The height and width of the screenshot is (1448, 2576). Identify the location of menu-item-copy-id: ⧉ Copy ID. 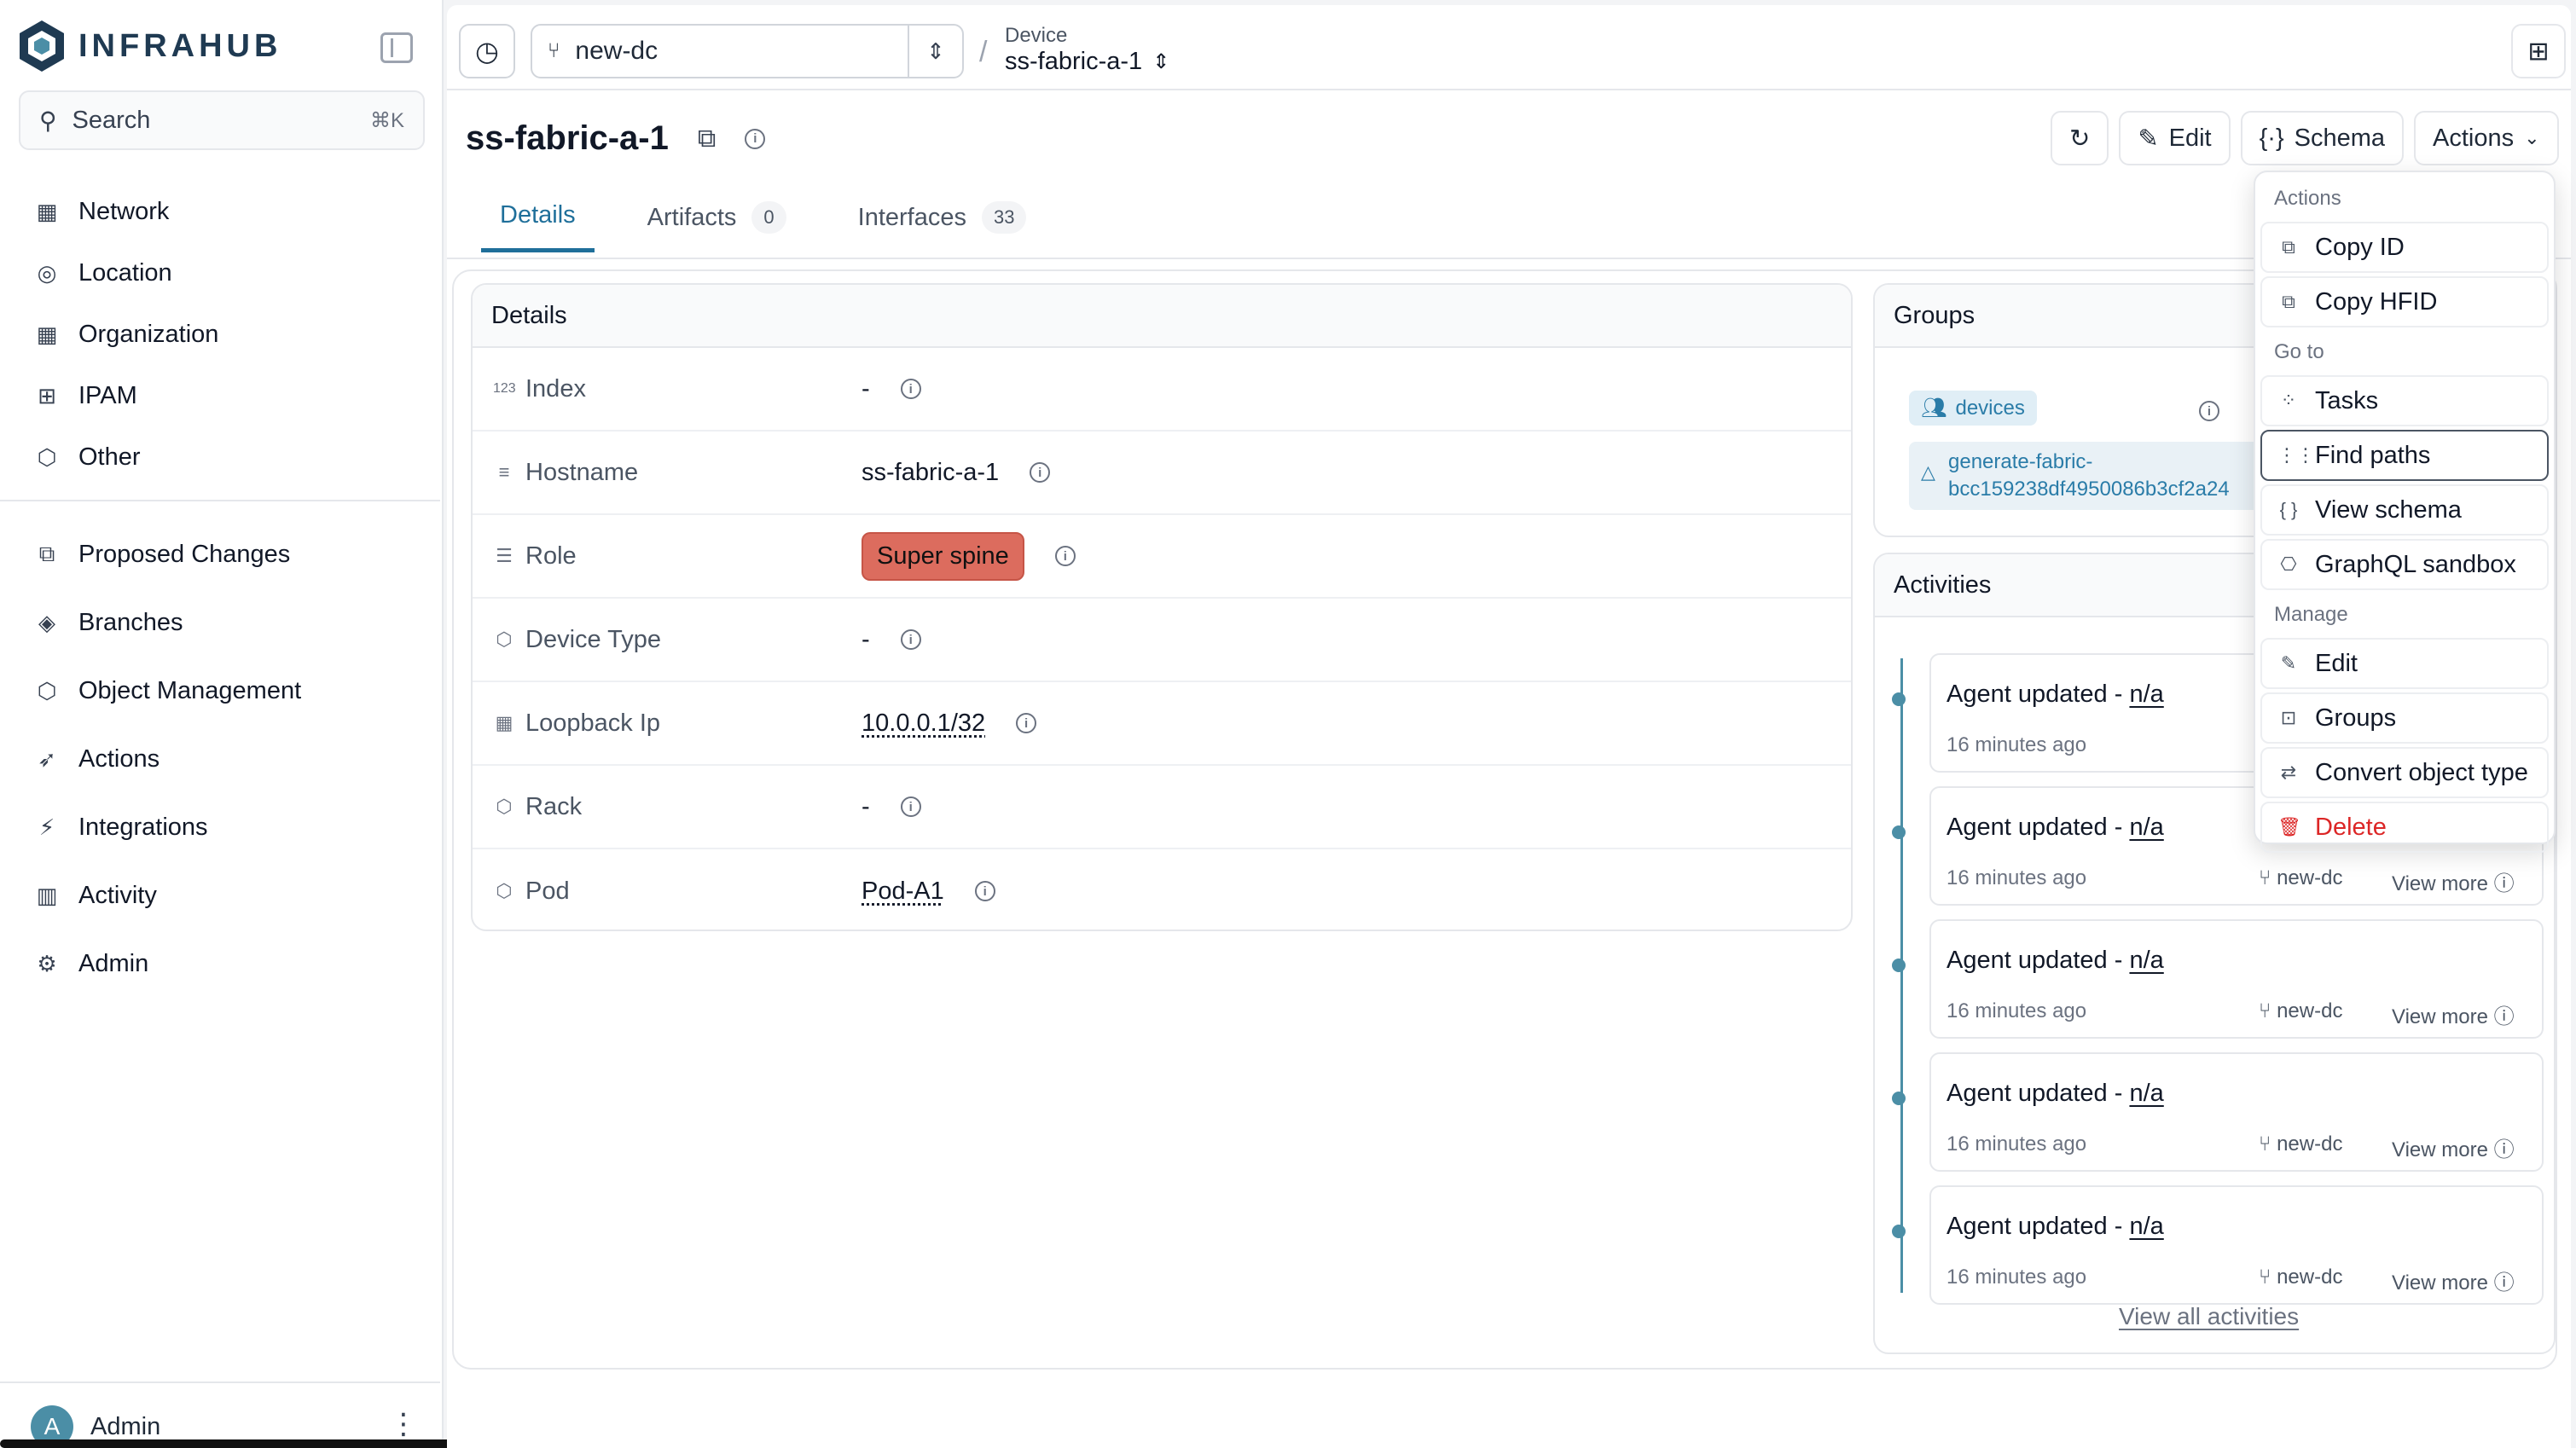
(2404, 247).